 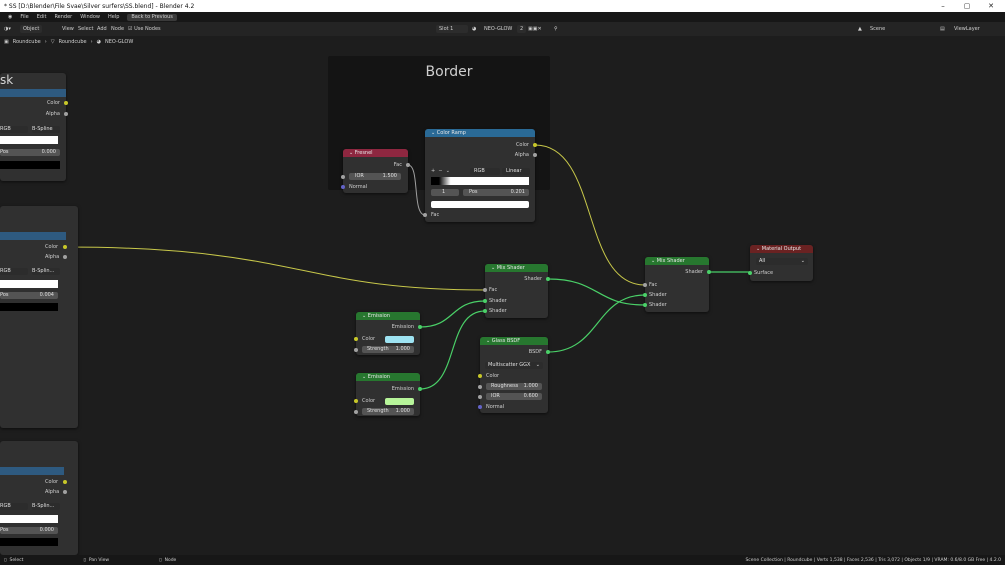 I want to click on socket-roughness-in, so click(x=480, y=387).